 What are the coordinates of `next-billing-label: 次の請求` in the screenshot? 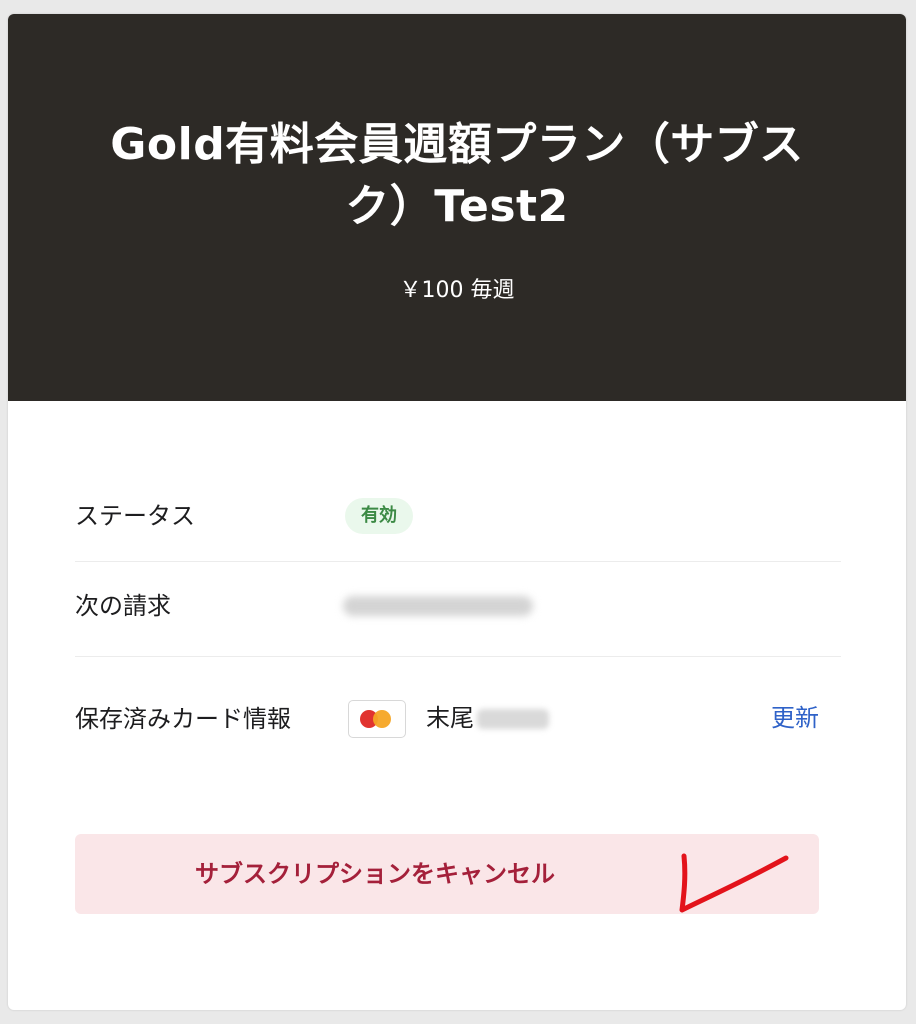 It's located at (123, 606).